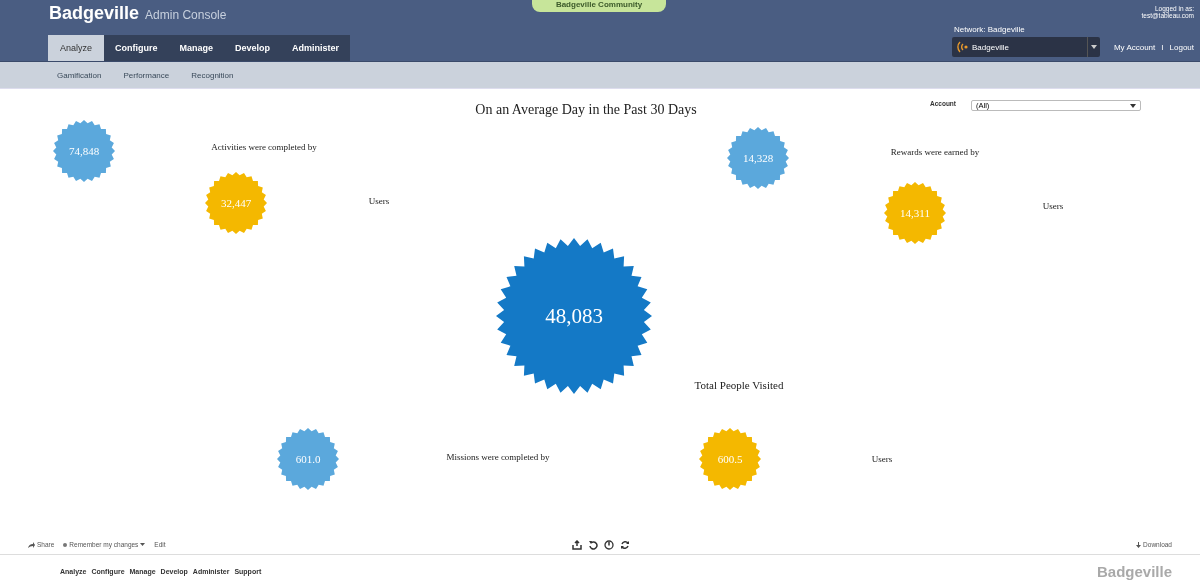 This screenshot has width=1200, height=588. What do you see at coordinates (593, 545) in the screenshot?
I see `undo-icon` at bounding box center [593, 545].